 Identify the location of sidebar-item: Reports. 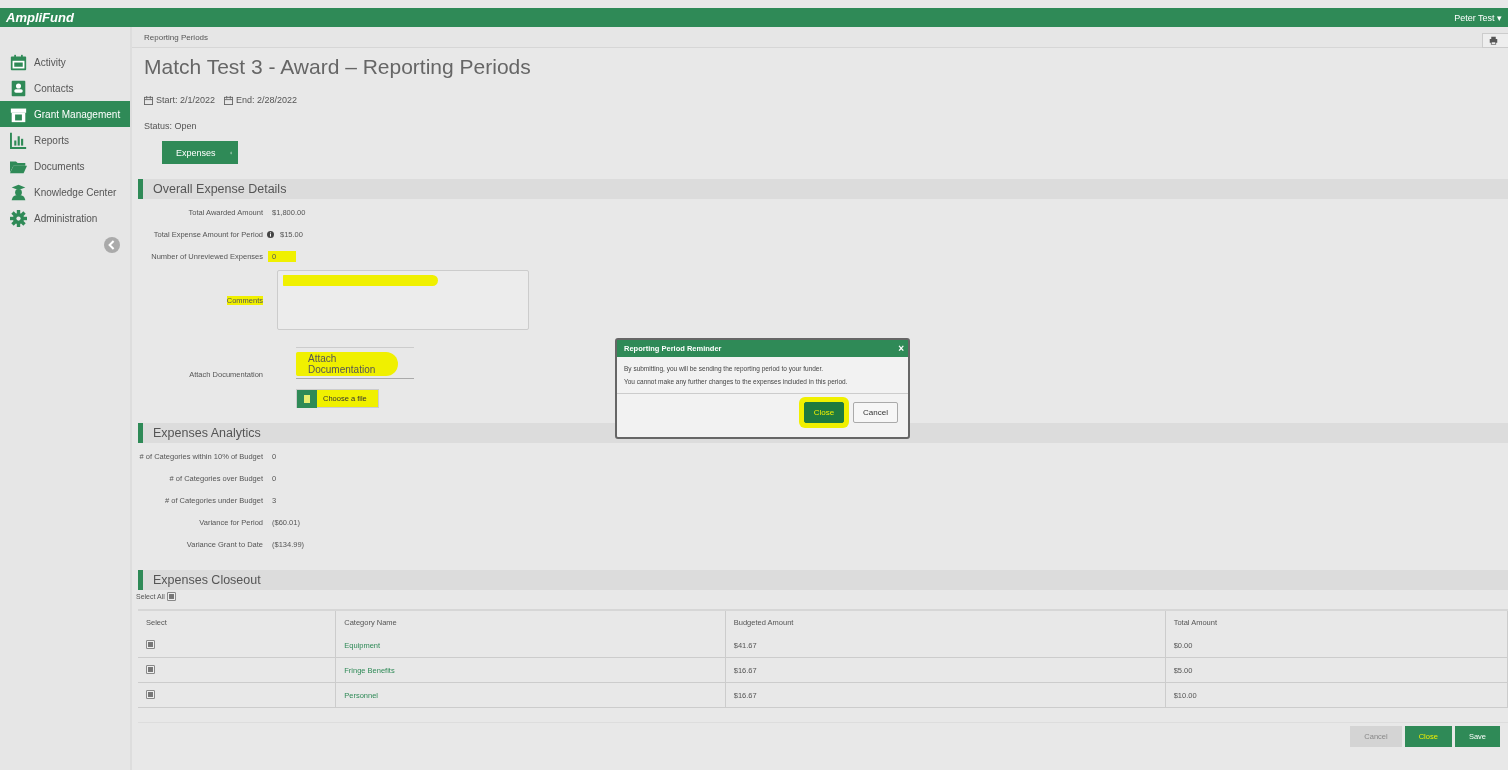
(65, 140).